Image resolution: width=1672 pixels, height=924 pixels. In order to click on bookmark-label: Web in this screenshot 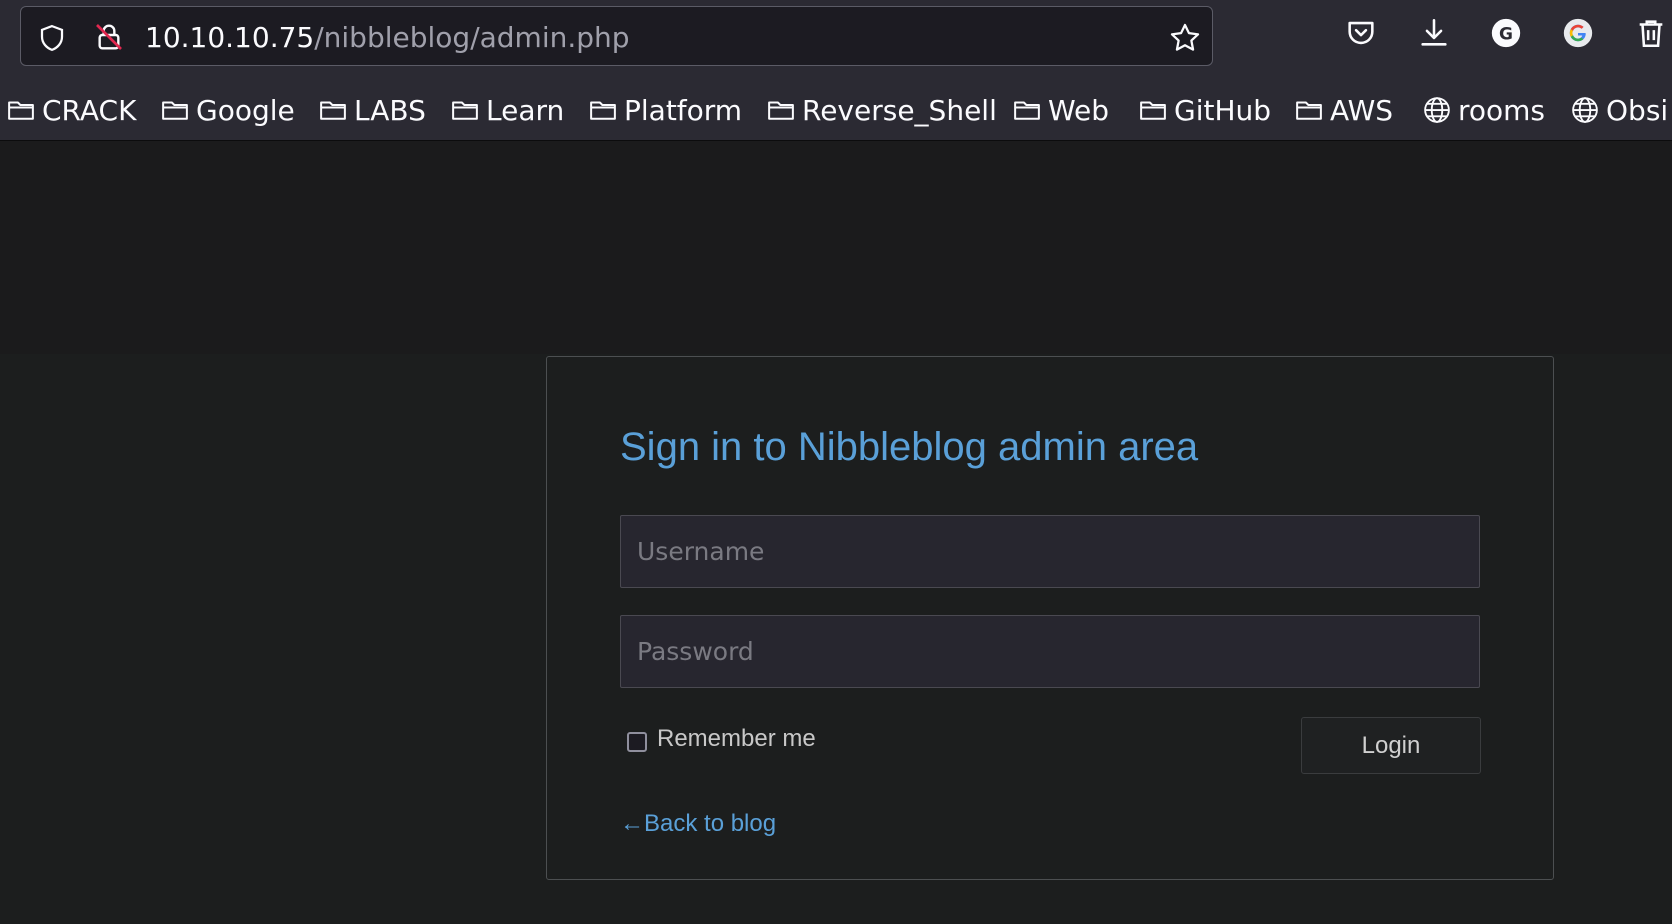, I will do `click(1079, 110)`.